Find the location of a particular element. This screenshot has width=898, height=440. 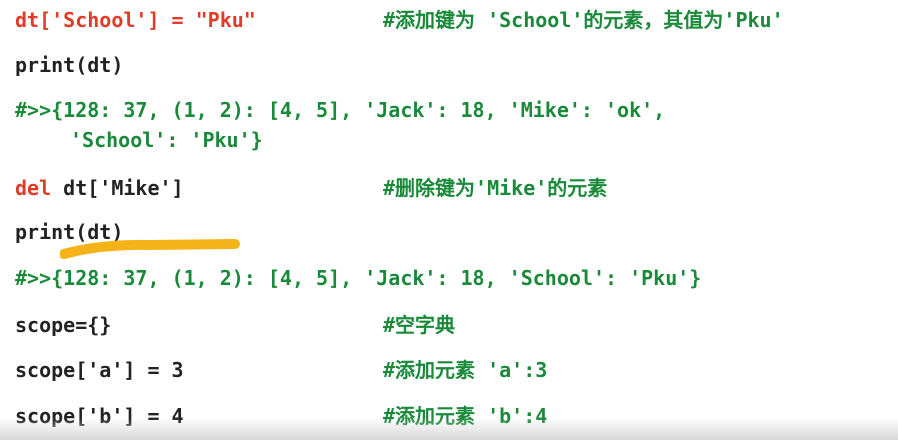

code-line-print-1: print(dt) is located at coordinates (69, 65).